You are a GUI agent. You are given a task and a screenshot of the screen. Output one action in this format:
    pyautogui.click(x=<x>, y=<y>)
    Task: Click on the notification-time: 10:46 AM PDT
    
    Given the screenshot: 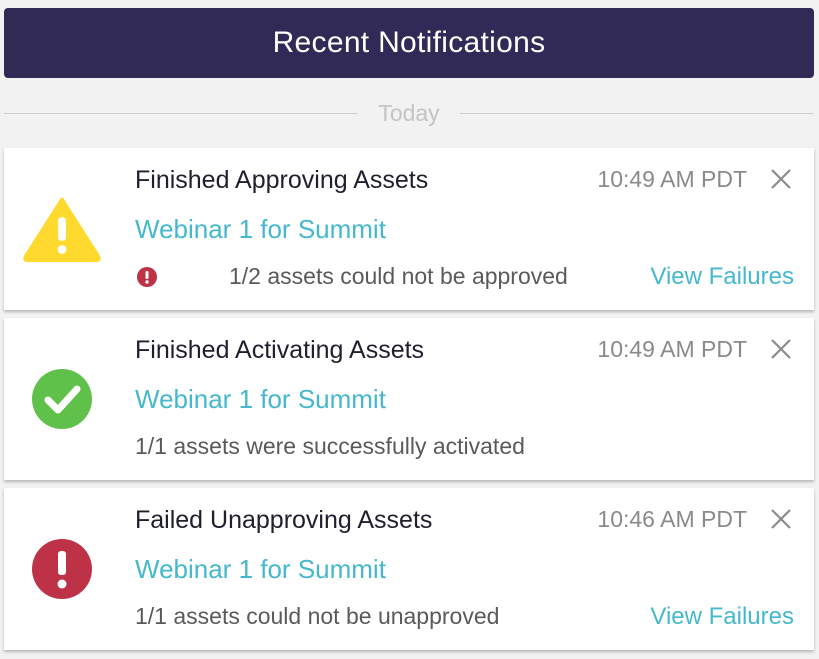 What is the action you would take?
    pyautogui.click(x=672, y=519)
    